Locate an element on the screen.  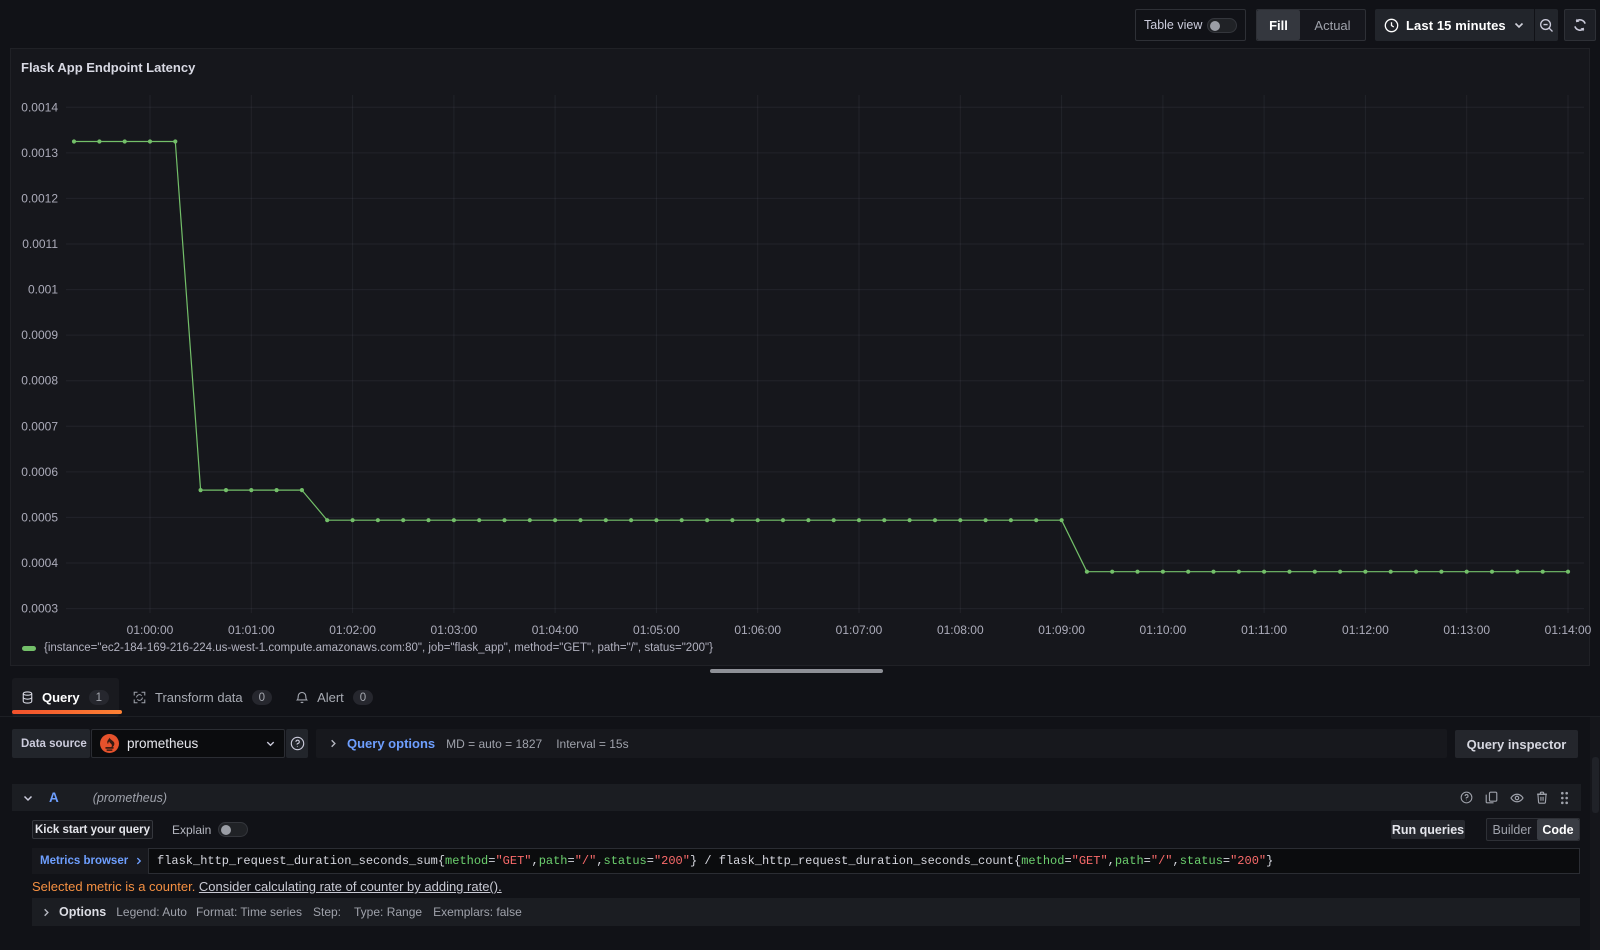
svg-text: 01:05:00 is located at coordinates (656, 630).